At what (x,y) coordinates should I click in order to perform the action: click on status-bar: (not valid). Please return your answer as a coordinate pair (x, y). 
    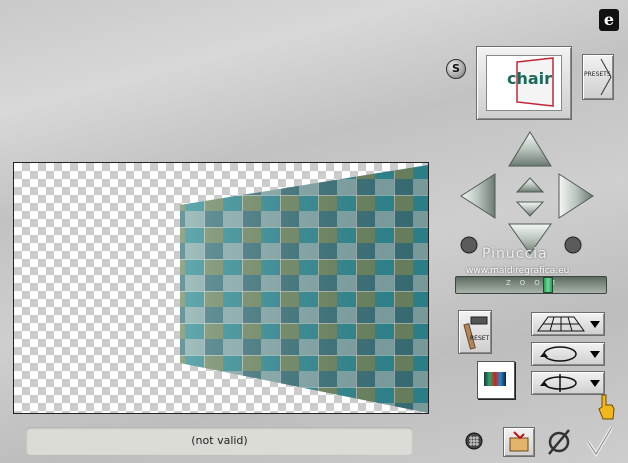
    Looking at the image, I should click on (219, 441).